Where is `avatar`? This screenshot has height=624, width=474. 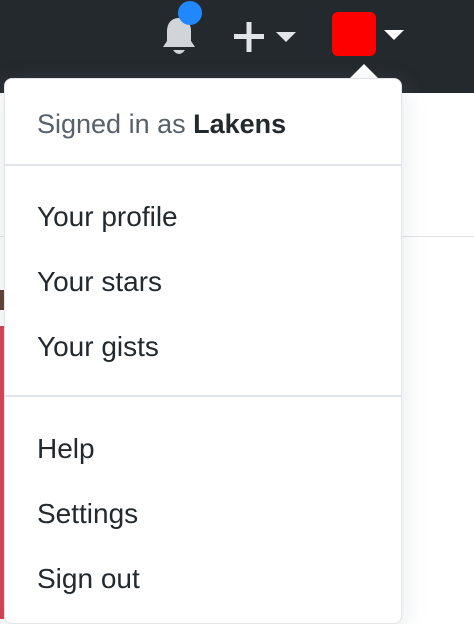 avatar is located at coordinates (354, 34).